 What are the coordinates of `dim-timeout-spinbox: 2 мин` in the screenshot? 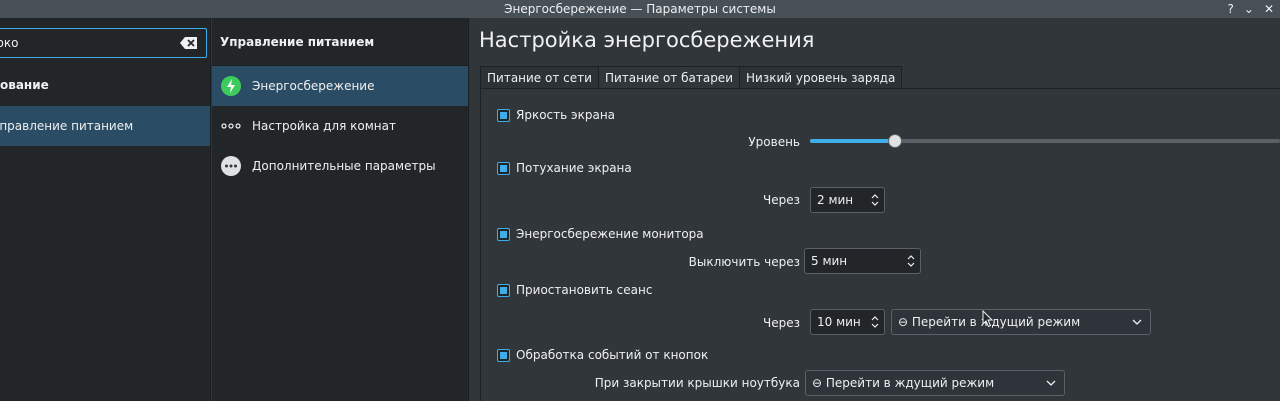 It's located at (847, 200).